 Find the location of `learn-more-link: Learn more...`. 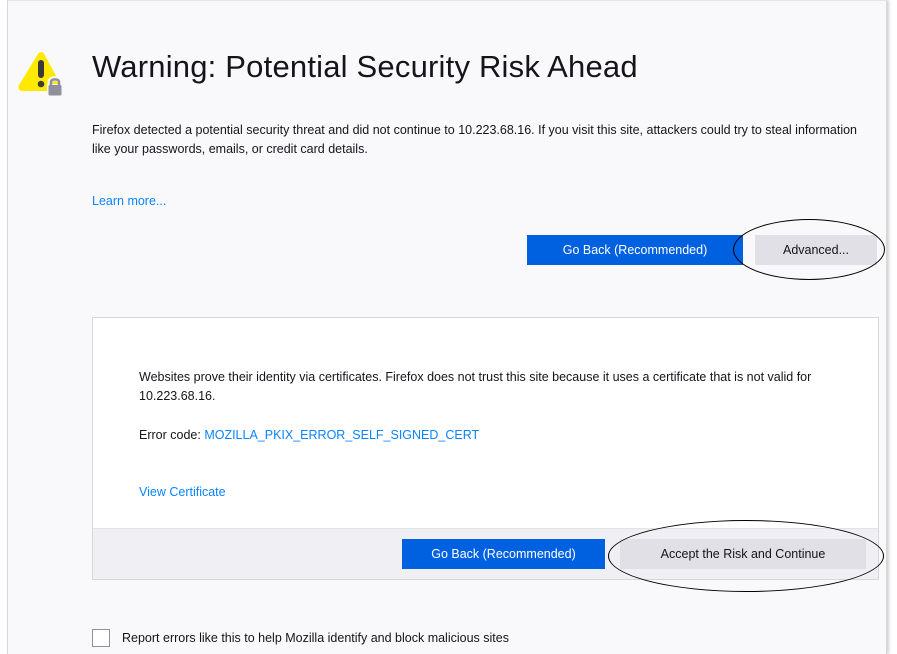

learn-more-link: Learn more... is located at coordinates (129, 201).